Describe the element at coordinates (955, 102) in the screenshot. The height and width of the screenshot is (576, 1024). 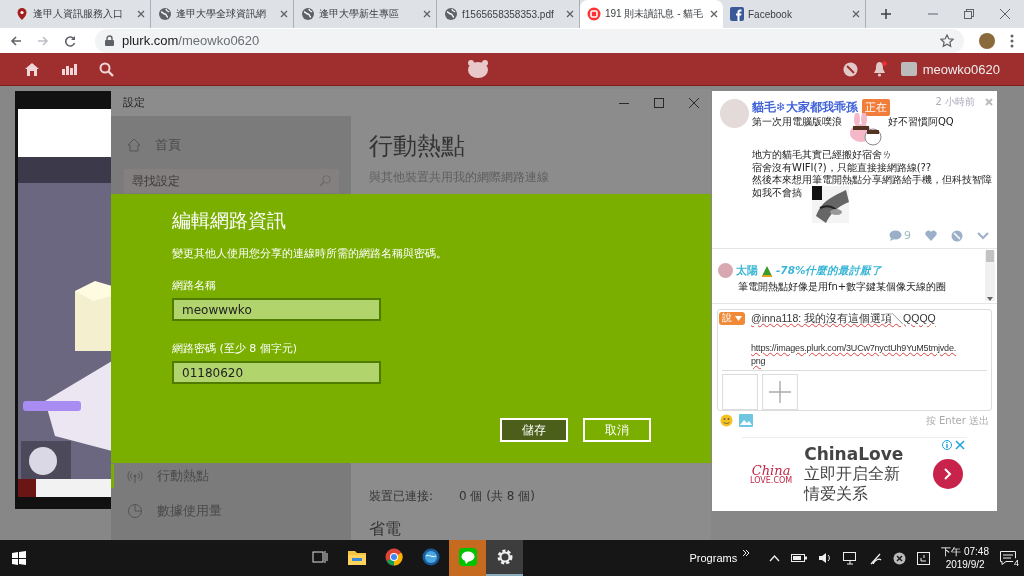
I see `post-time: 2 小時前` at that location.